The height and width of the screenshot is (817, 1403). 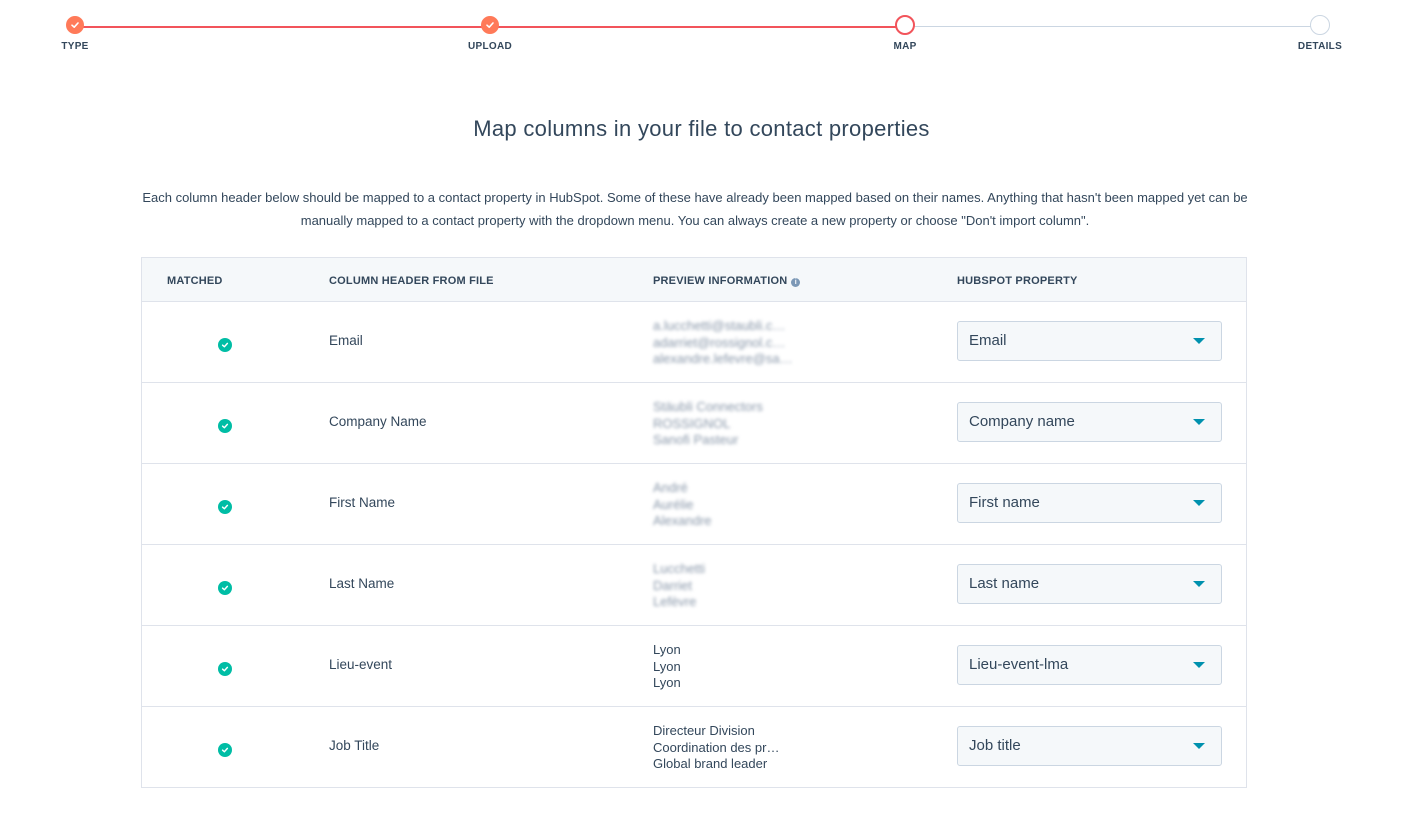 I want to click on preview-information: Lyon Lyon Lyon, so click(x=667, y=667).